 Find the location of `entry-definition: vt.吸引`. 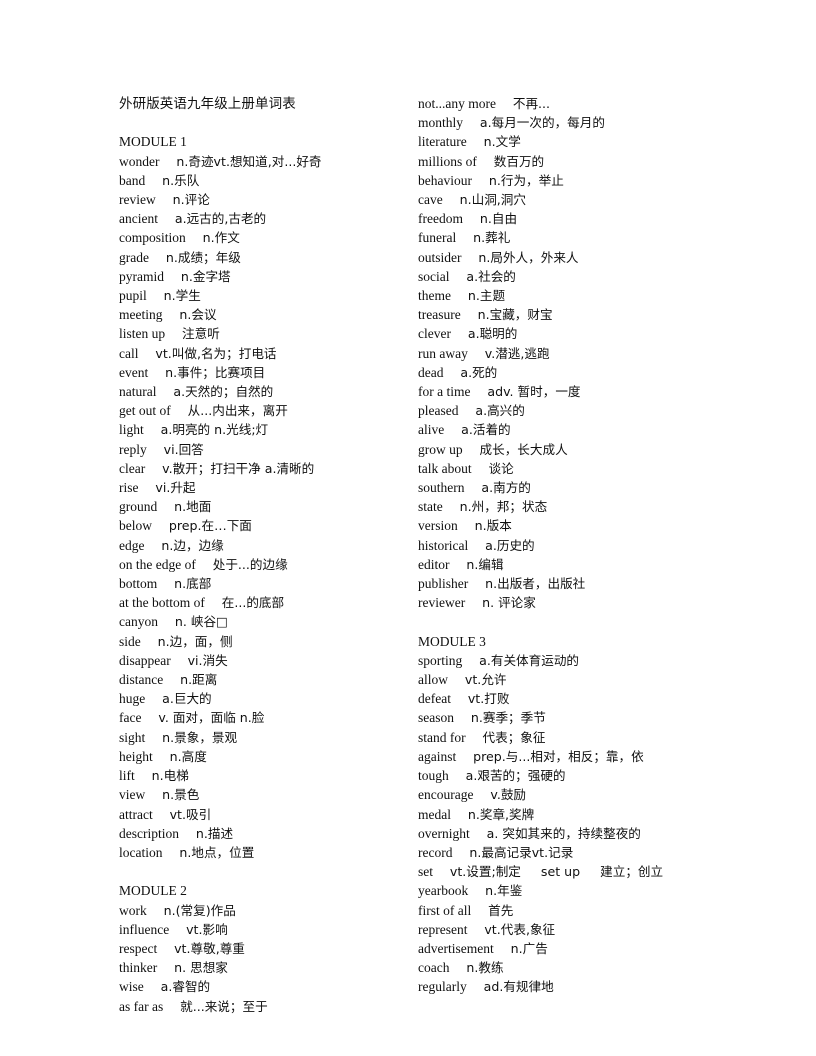

entry-definition: vt.吸引 is located at coordinates (190, 814).